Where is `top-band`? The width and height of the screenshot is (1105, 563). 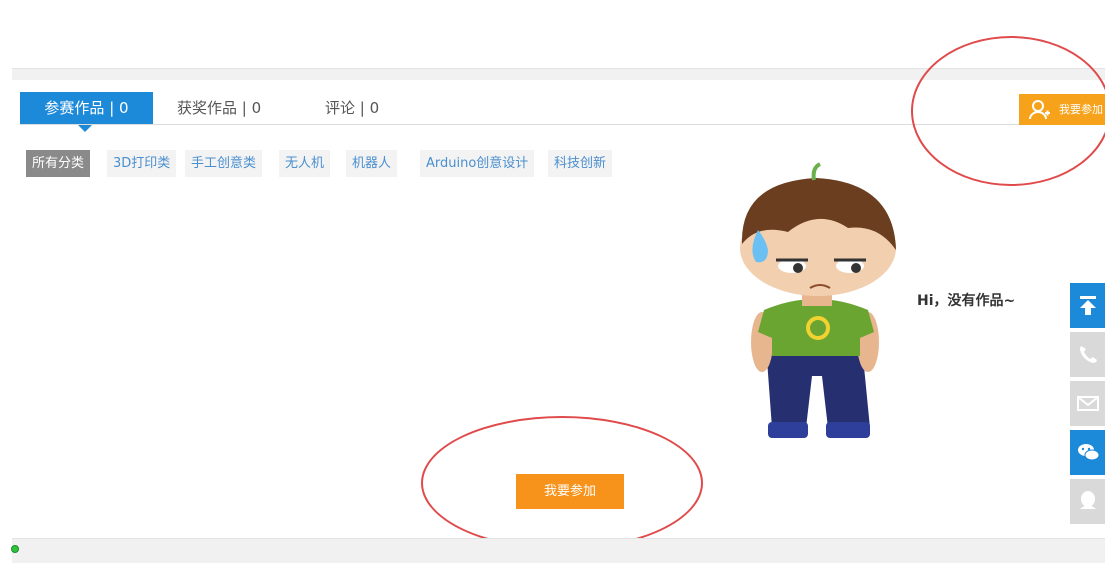
top-band is located at coordinates (558, 74).